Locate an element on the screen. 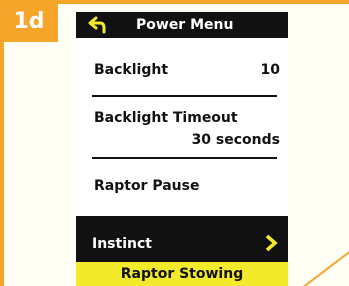 This screenshot has width=349, height=286. pointer-line is located at coordinates (325, 268).